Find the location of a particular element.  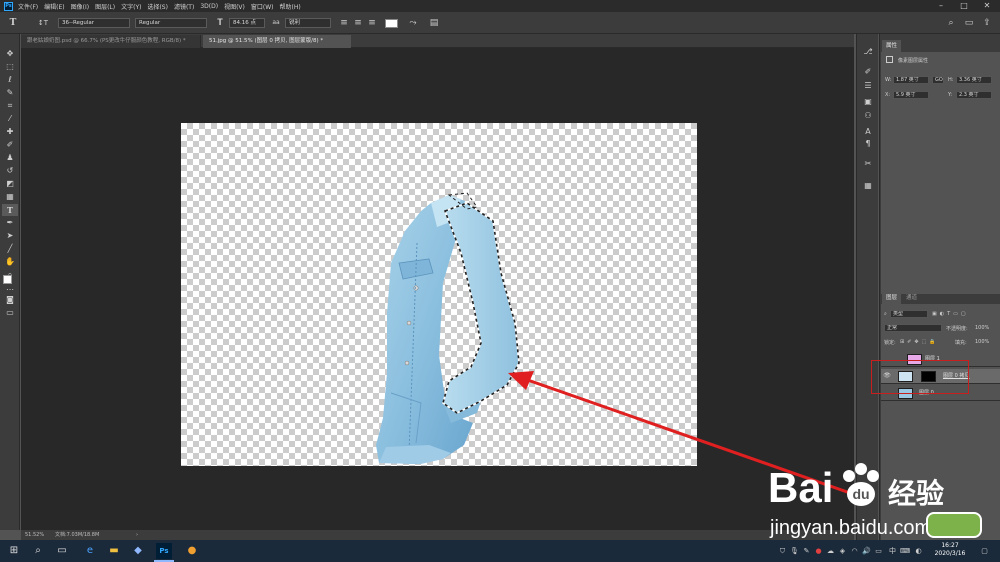

shield-icon: ⛉ is located at coordinates (782, 551).